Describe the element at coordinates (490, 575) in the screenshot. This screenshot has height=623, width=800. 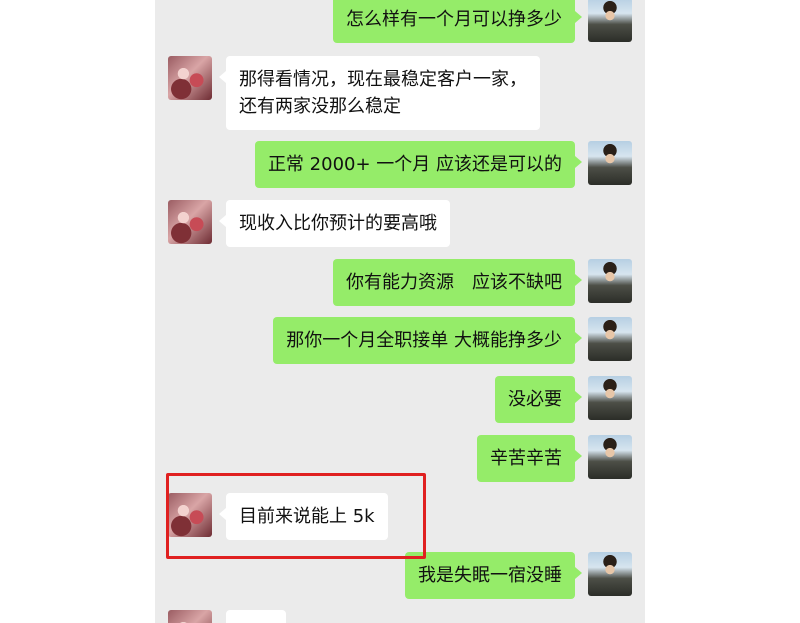
I see `message-text: 我是失眠一宿没睡` at that location.